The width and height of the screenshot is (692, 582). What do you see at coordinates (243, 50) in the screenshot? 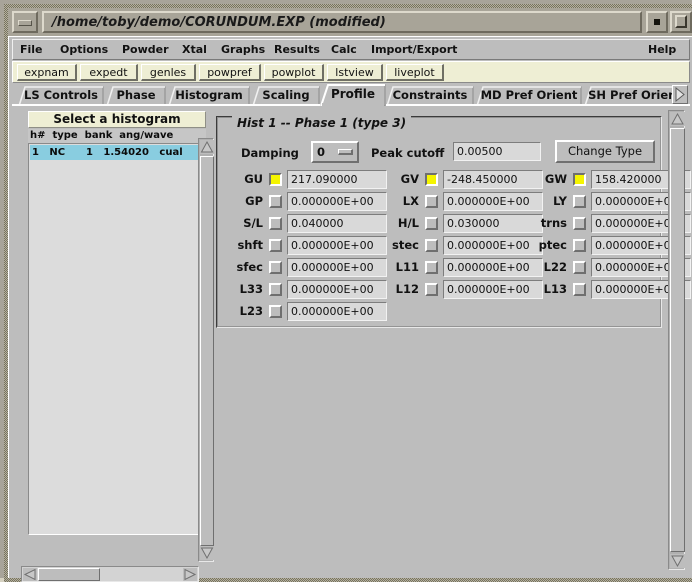
I see `menu-item-graphs: Graphs` at bounding box center [243, 50].